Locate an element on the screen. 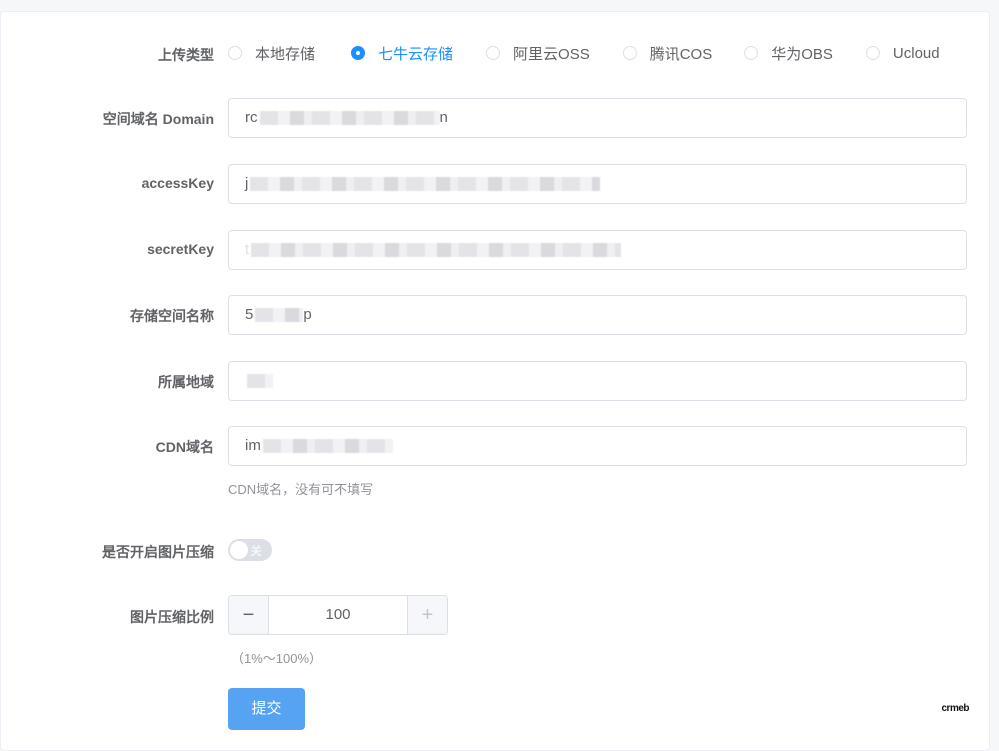 Image resolution: width=999 pixels, height=751 pixels. upload-type-radio-group: 本地存储 七牛云存储 阿里云OSS 腾讯COS 华为OBS Ucloud is located at coordinates (584, 53).